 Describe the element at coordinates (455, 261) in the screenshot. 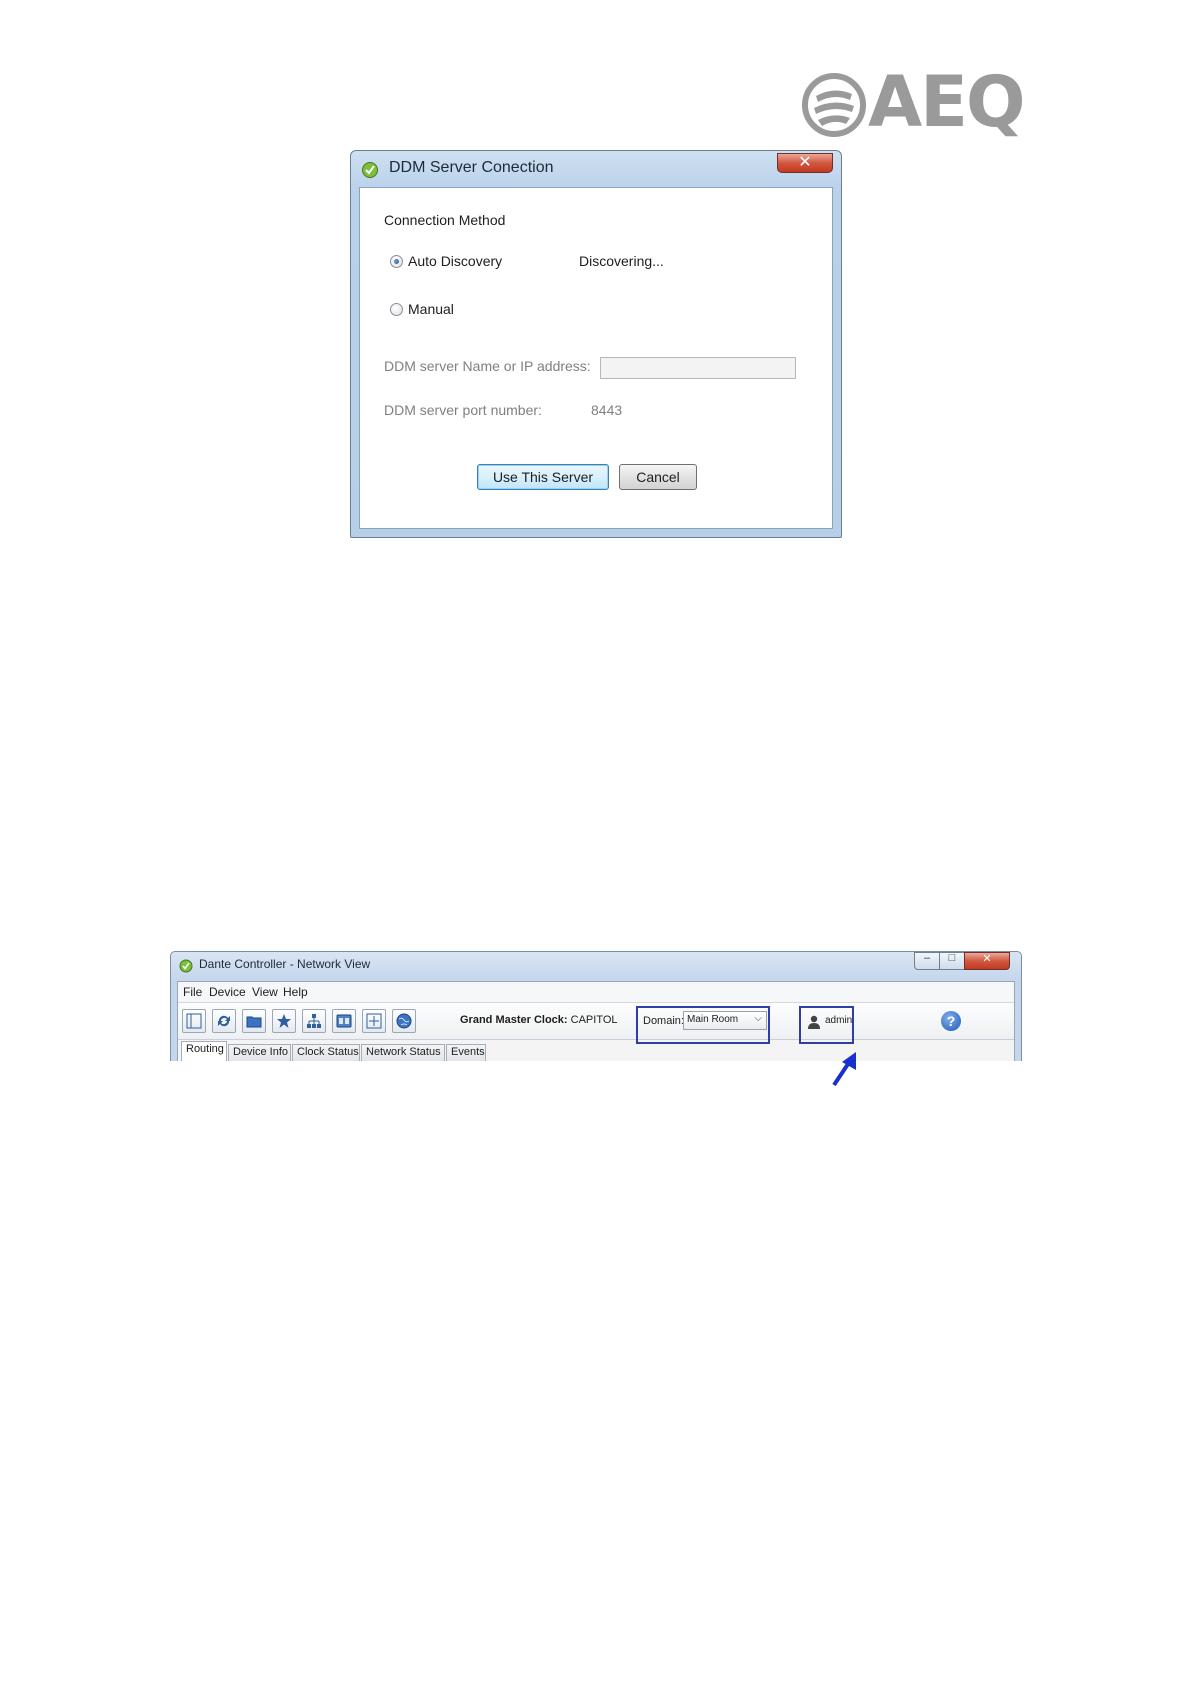

I see `auto-discovery-label: Auto Discovery` at that location.